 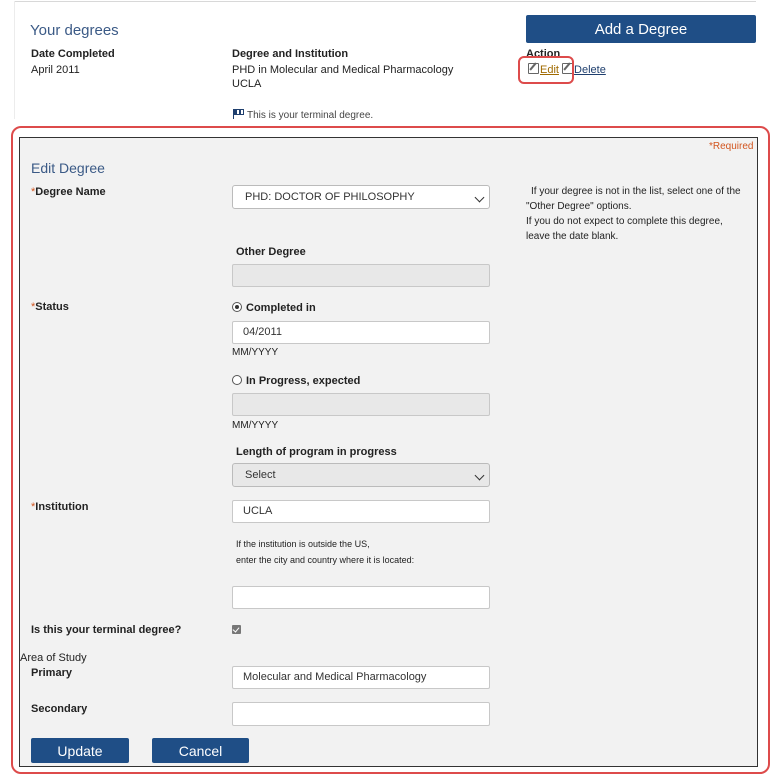 What do you see at coordinates (361, 197) in the screenshot?
I see `degree-name-select: PHD: DOCTOR OF PHILOSOPHY` at bounding box center [361, 197].